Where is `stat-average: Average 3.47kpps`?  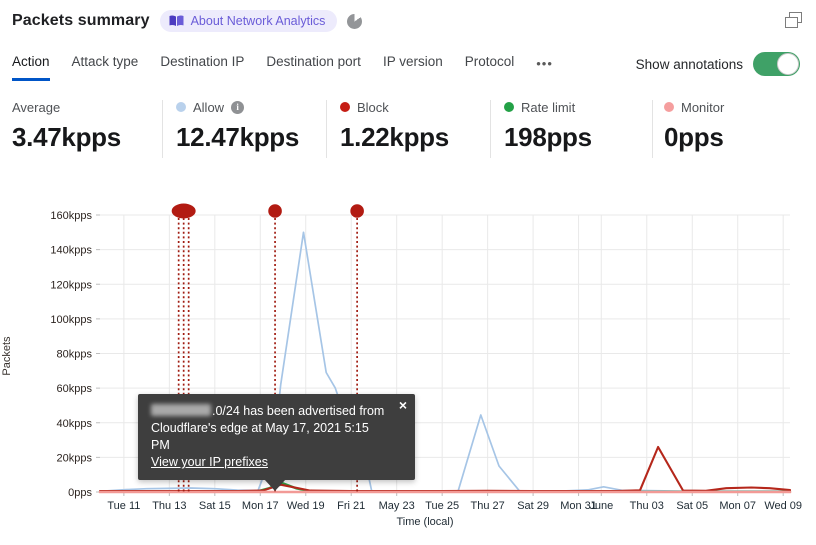 stat-average: Average 3.47kpps is located at coordinates (66, 125).